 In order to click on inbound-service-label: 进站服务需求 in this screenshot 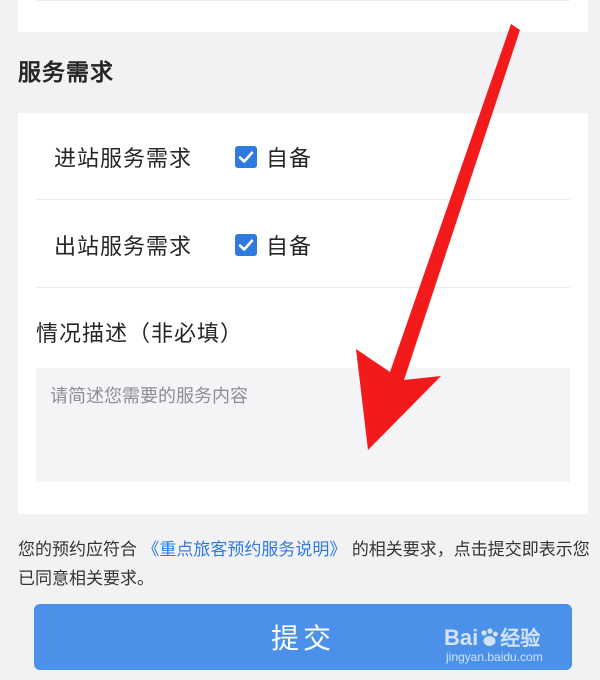, I will do `click(123, 159)`.